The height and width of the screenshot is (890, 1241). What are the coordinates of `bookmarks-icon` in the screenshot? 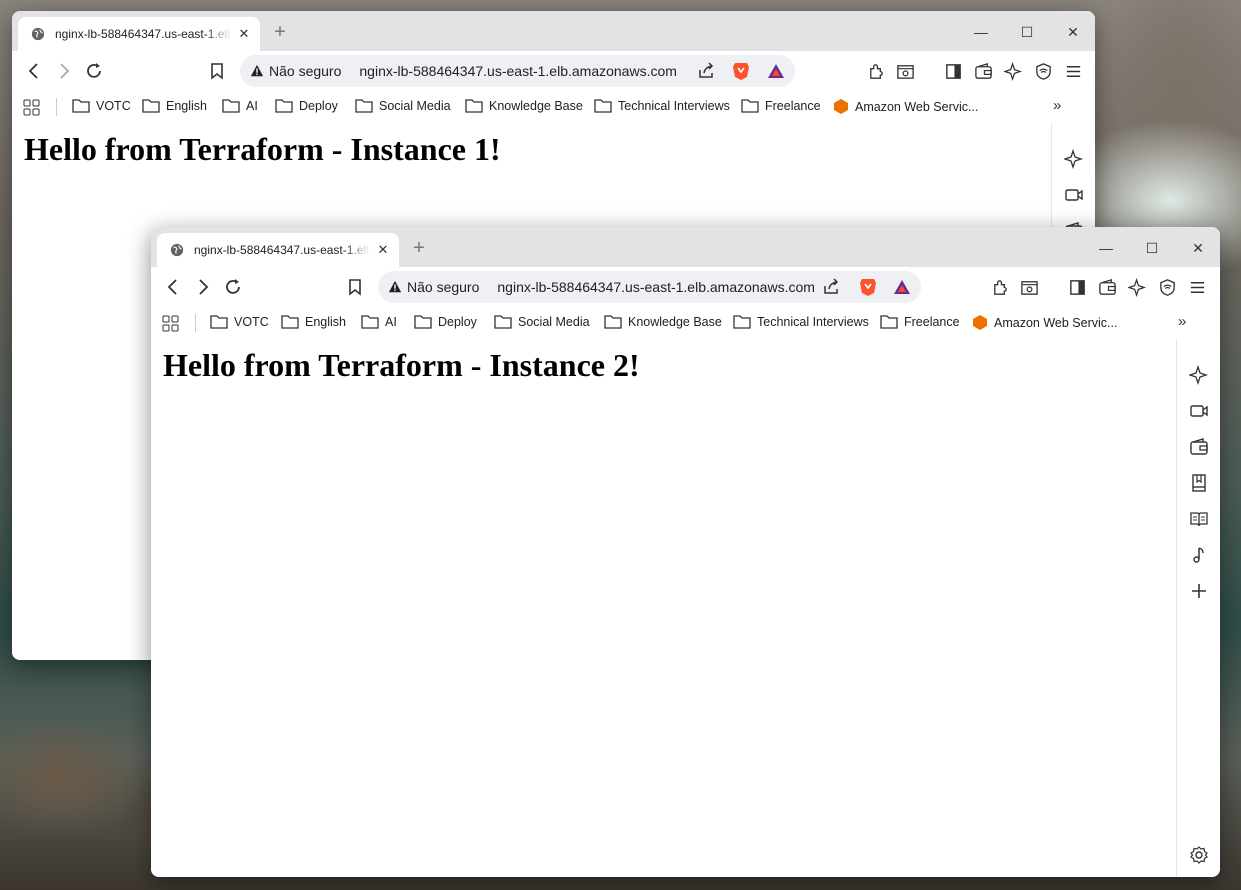 It's located at (1199, 519).